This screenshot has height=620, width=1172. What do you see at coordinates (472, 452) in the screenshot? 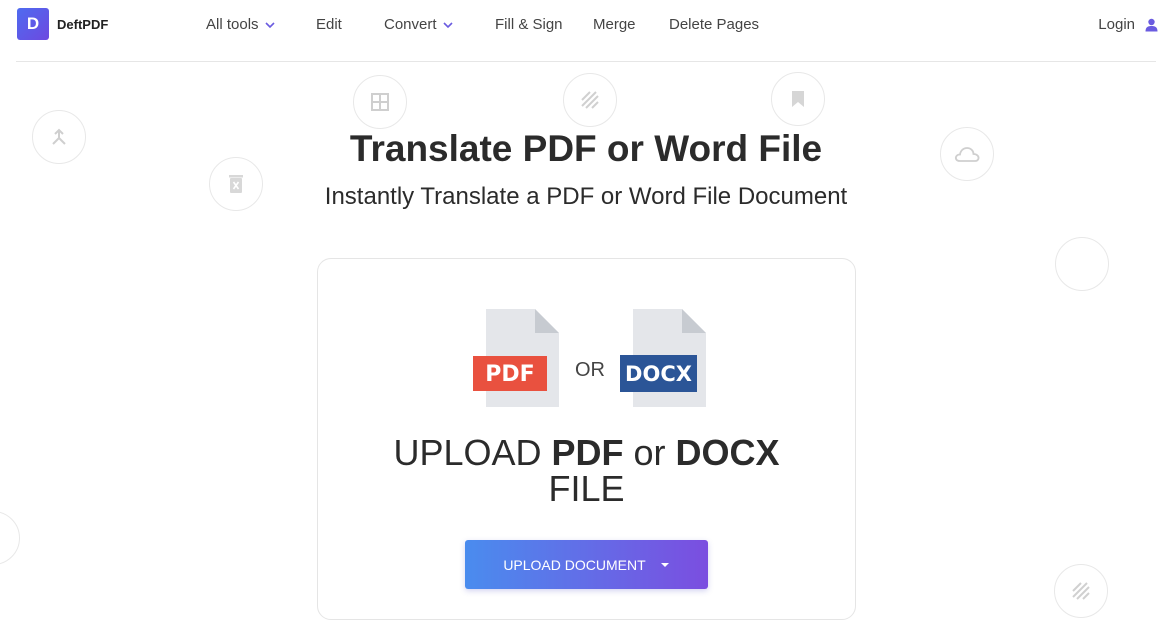
I see `upload-heading-prefix: UPLOAD` at bounding box center [472, 452].